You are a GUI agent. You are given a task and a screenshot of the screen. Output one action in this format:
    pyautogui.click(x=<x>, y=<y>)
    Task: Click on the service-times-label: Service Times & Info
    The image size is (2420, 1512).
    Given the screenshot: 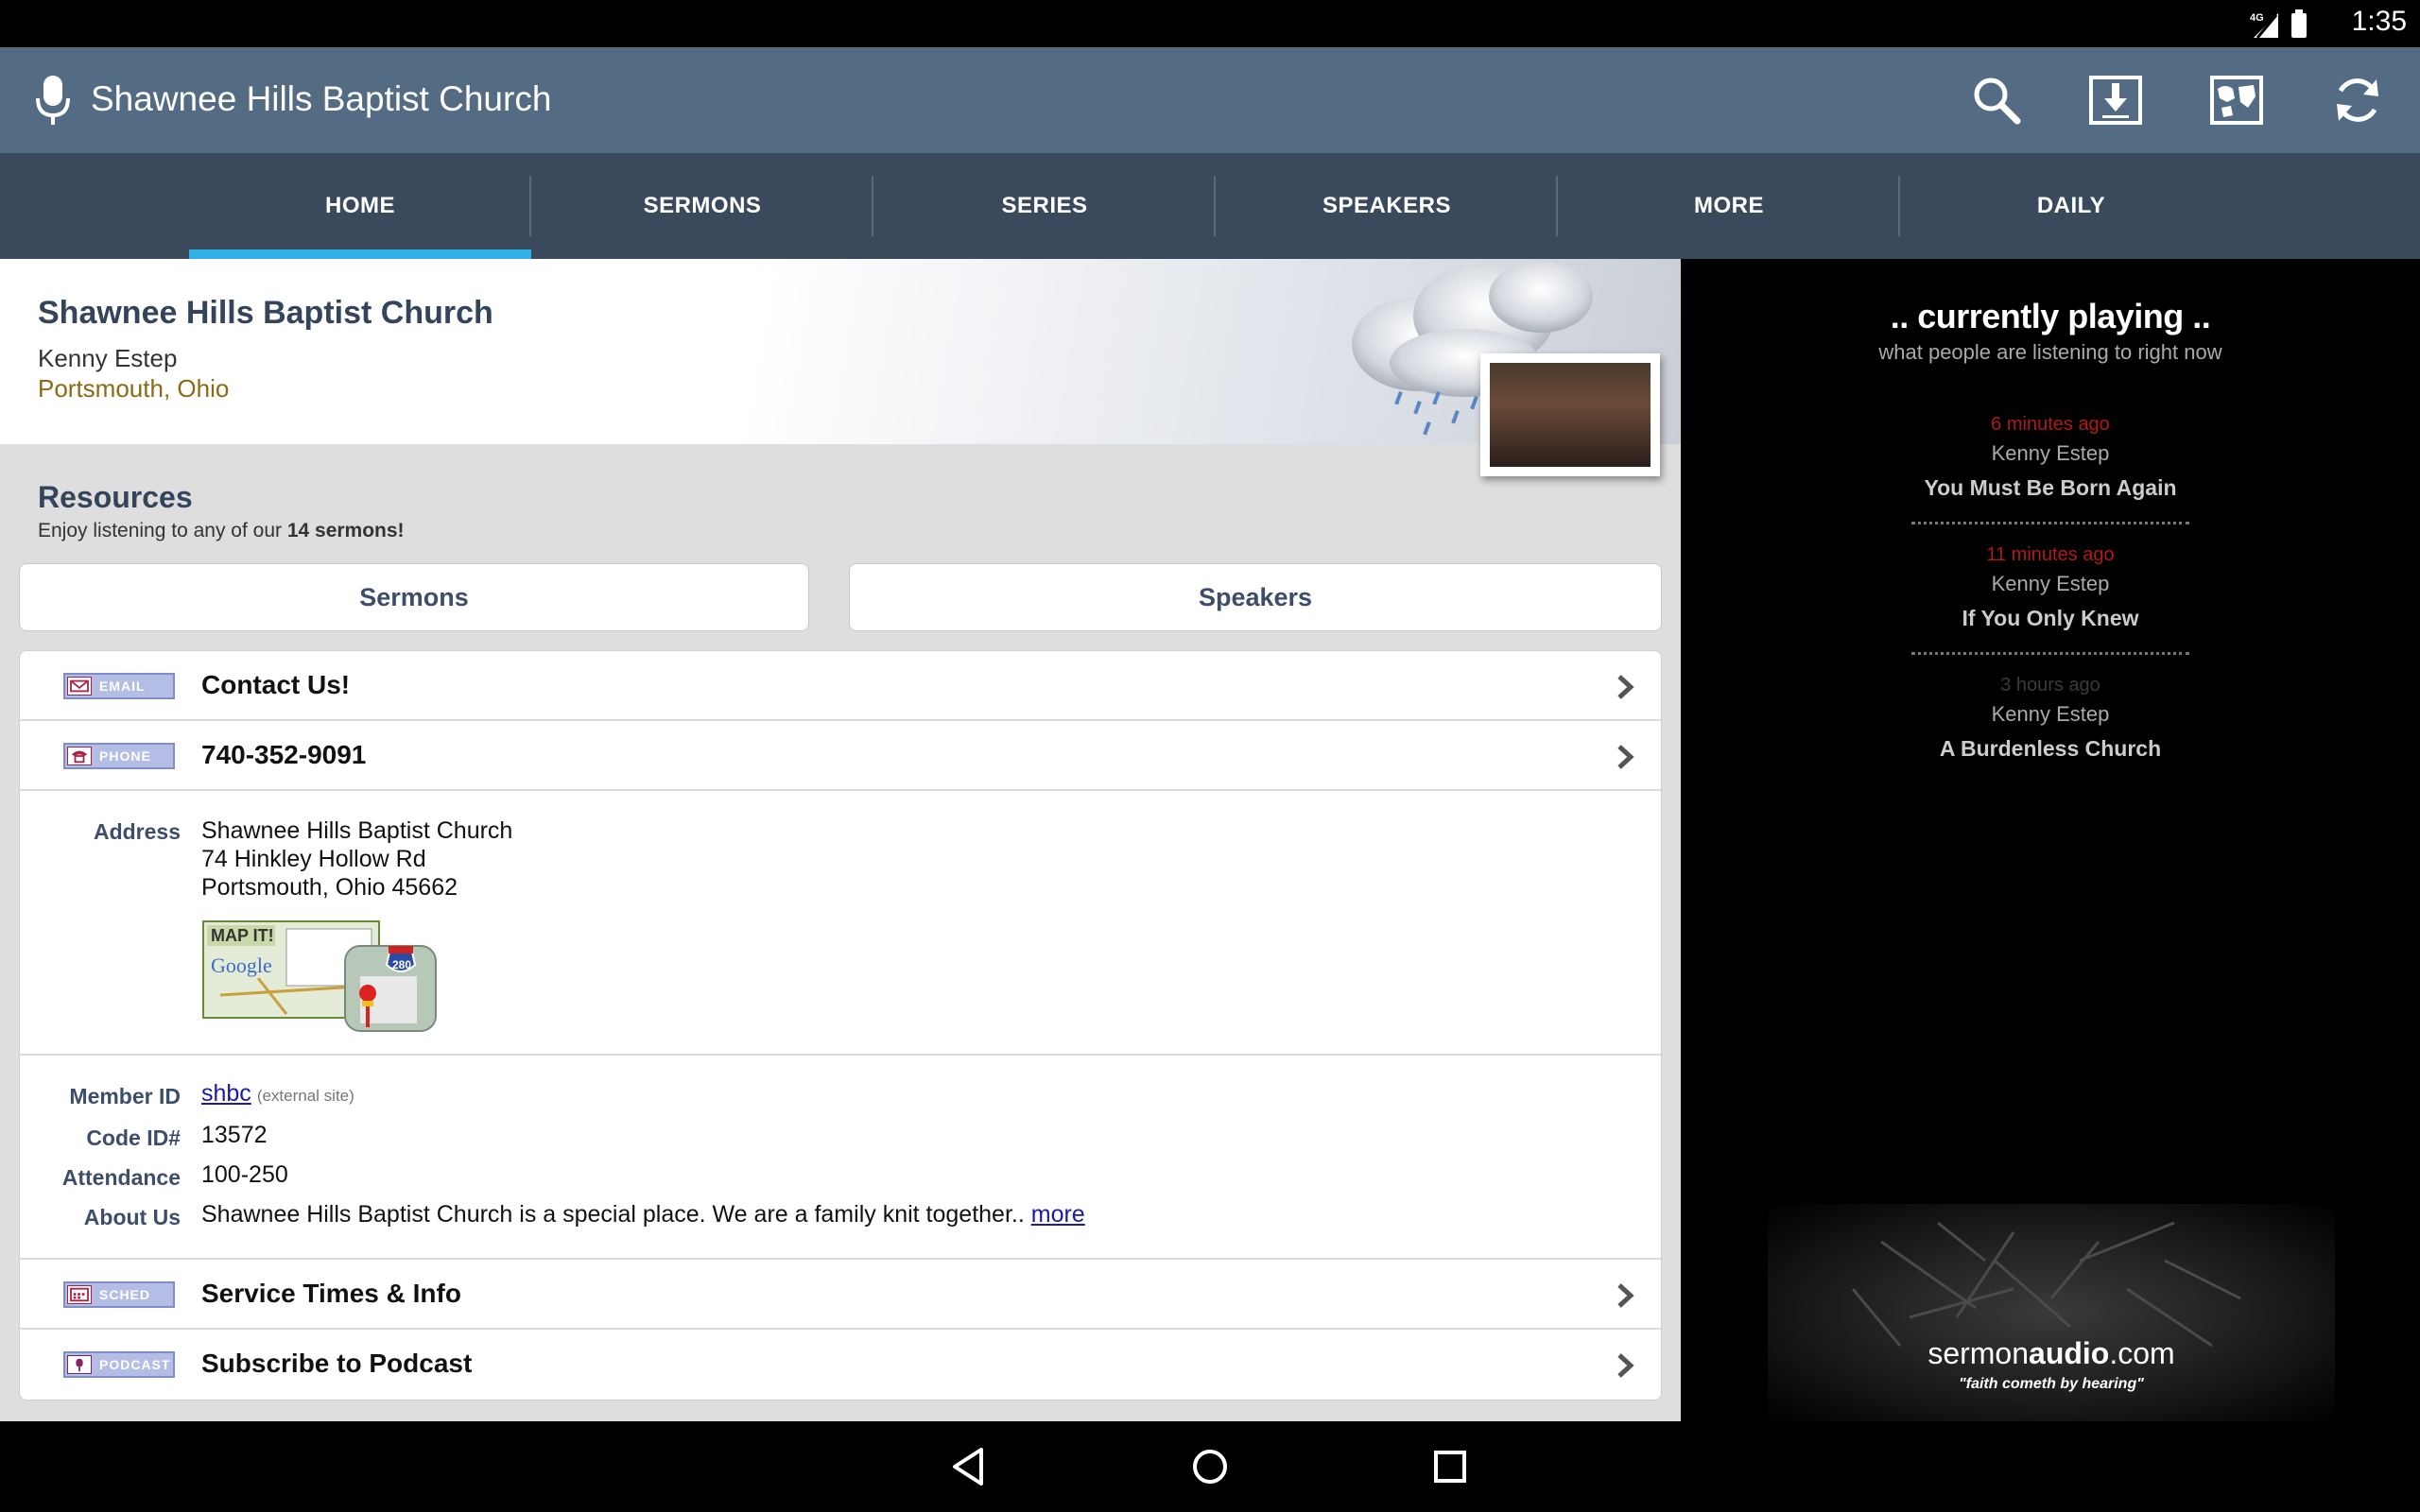 What is the action you would take?
    pyautogui.click(x=331, y=1293)
    